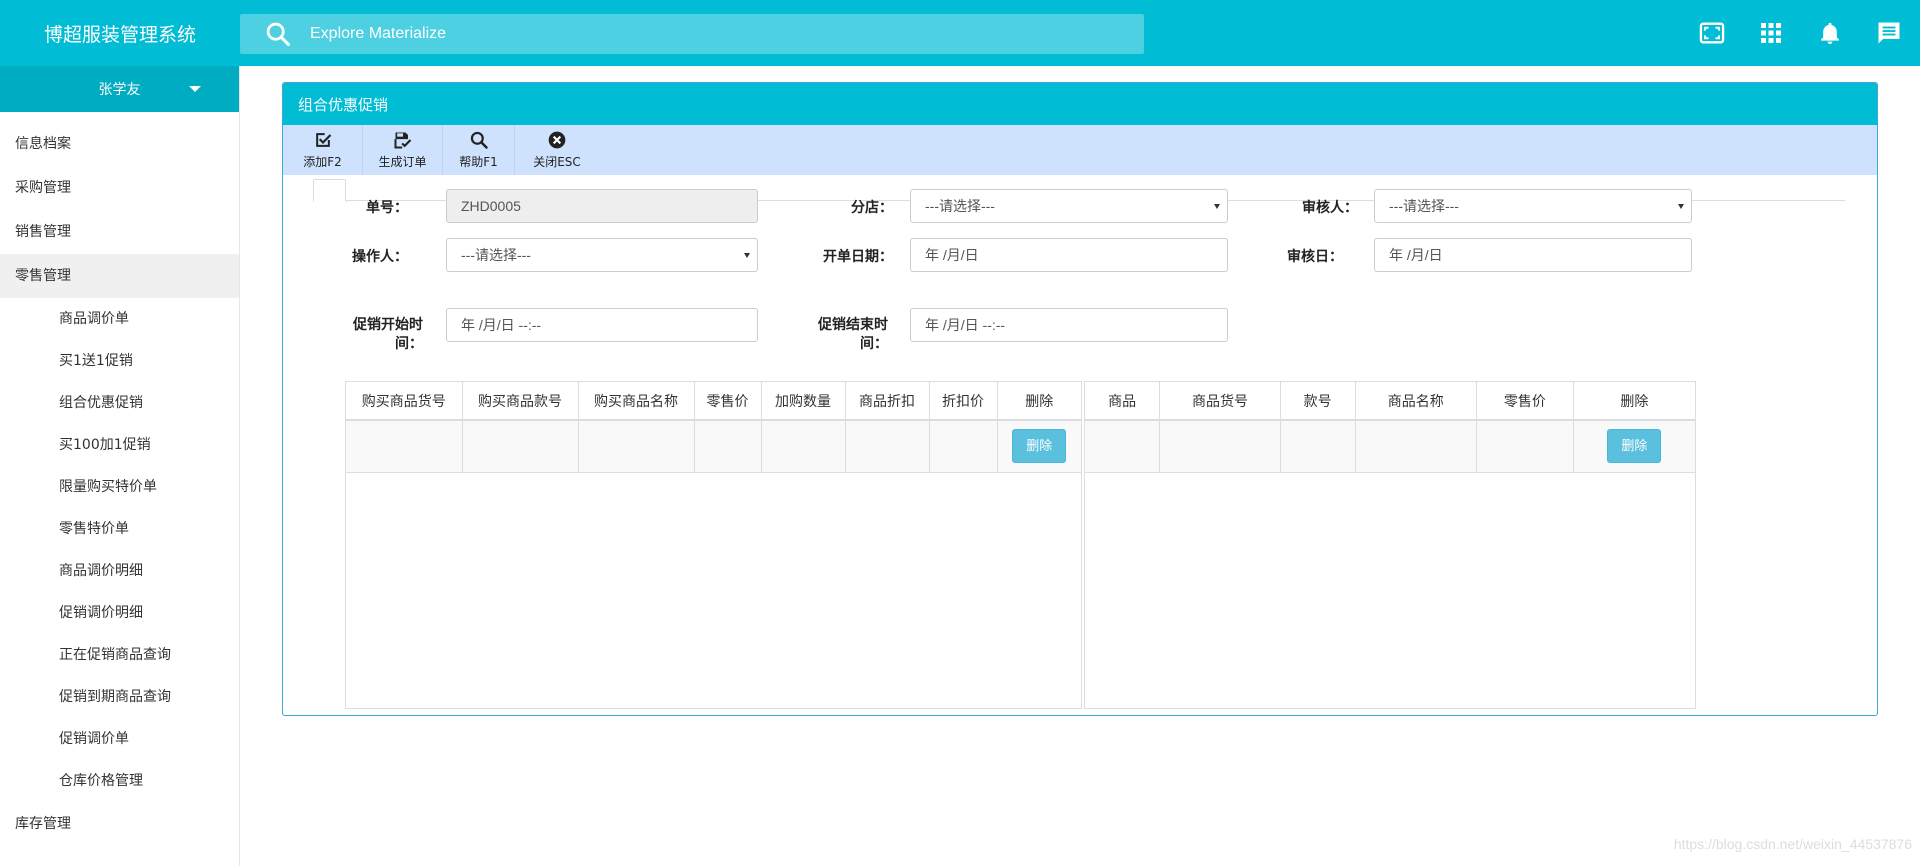 Image resolution: width=1920 pixels, height=866 pixels. What do you see at coordinates (119, 739) in the screenshot?
I see `submenu-item: 促销调价单` at bounding box center [119, 739].